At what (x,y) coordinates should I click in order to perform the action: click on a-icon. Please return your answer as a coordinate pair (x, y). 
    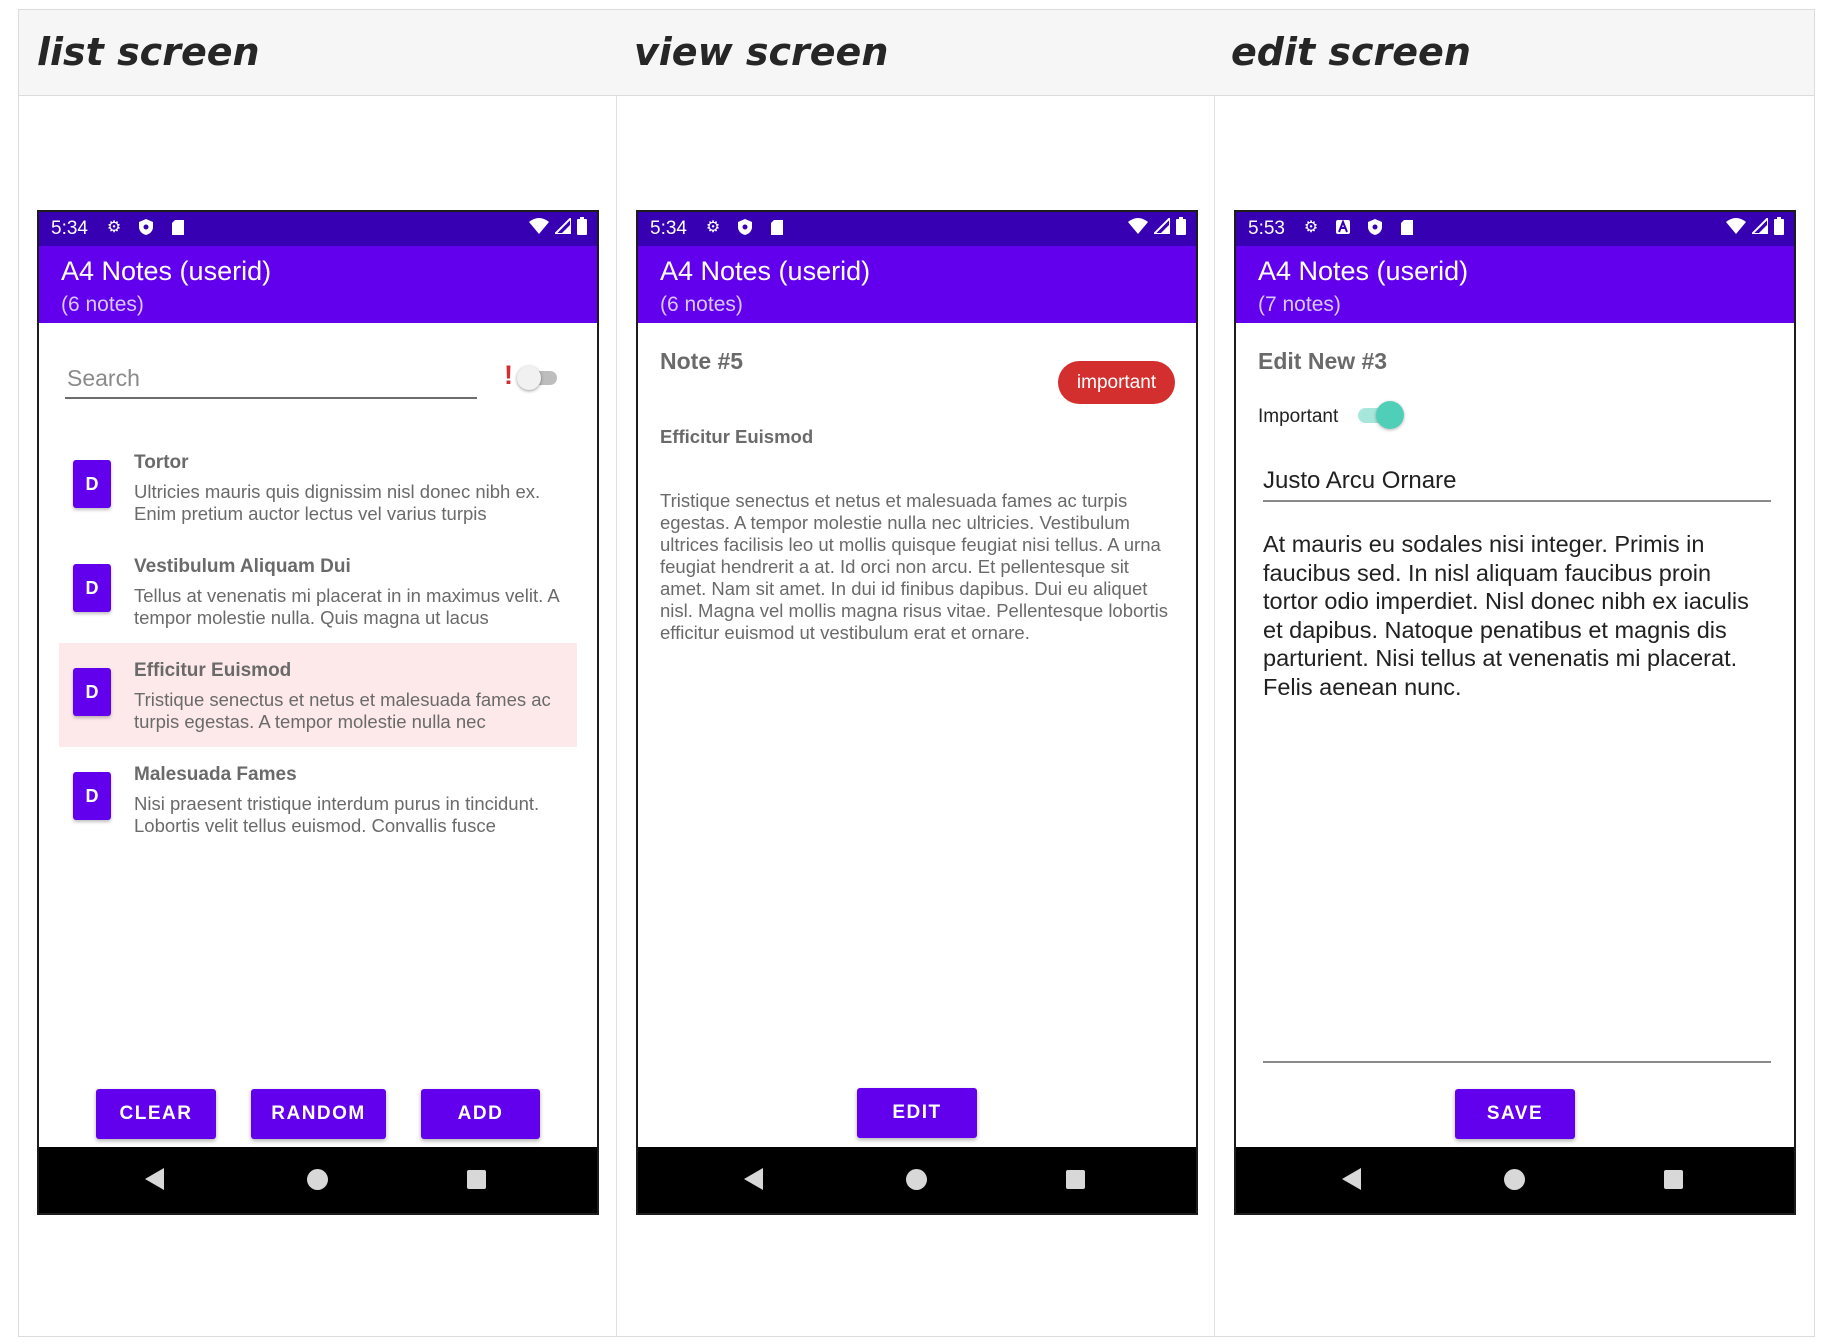
    Looking at the image, I should click on (1343, 227).